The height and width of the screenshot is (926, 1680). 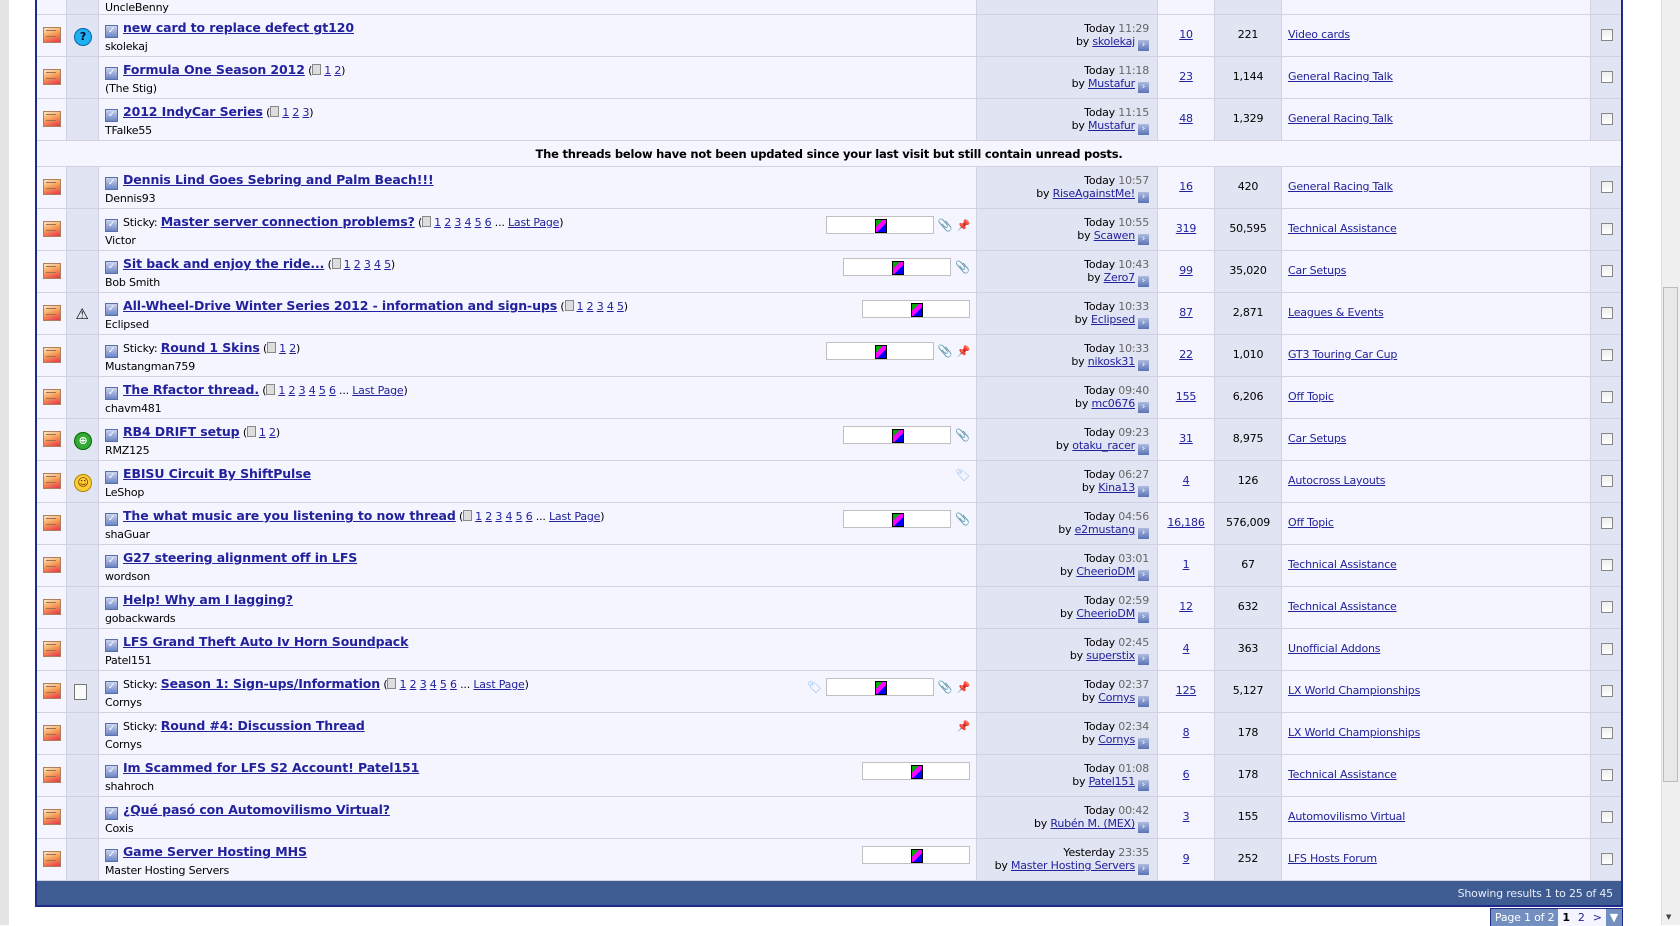 What do you see at coordinates (498, 684) in the screenshot?
I see `last-page-link: Last Page` at bounding box center [498, 684].